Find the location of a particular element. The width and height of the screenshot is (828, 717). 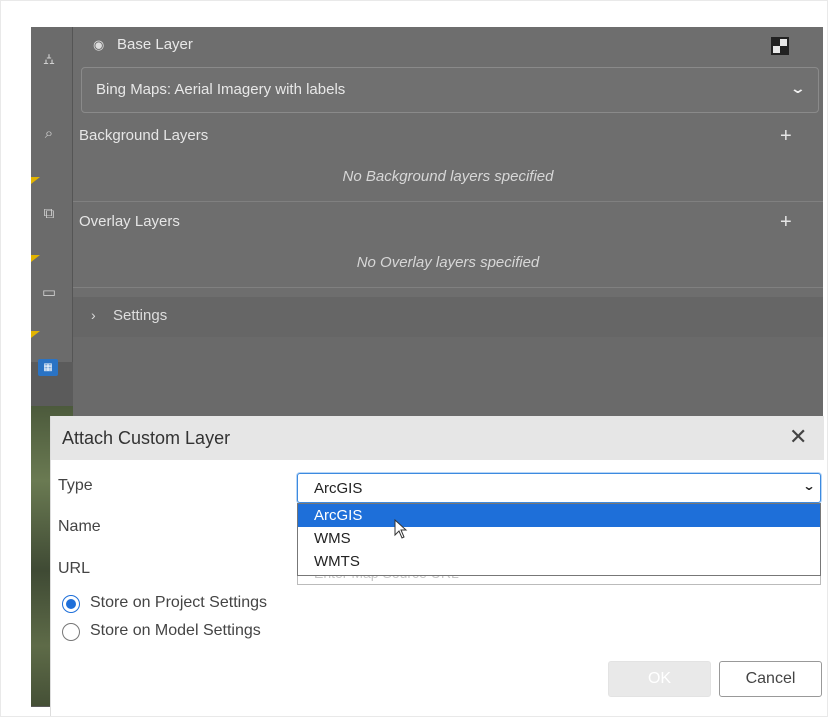

add-background-layer-button: + is located at coordinates (786, 136).